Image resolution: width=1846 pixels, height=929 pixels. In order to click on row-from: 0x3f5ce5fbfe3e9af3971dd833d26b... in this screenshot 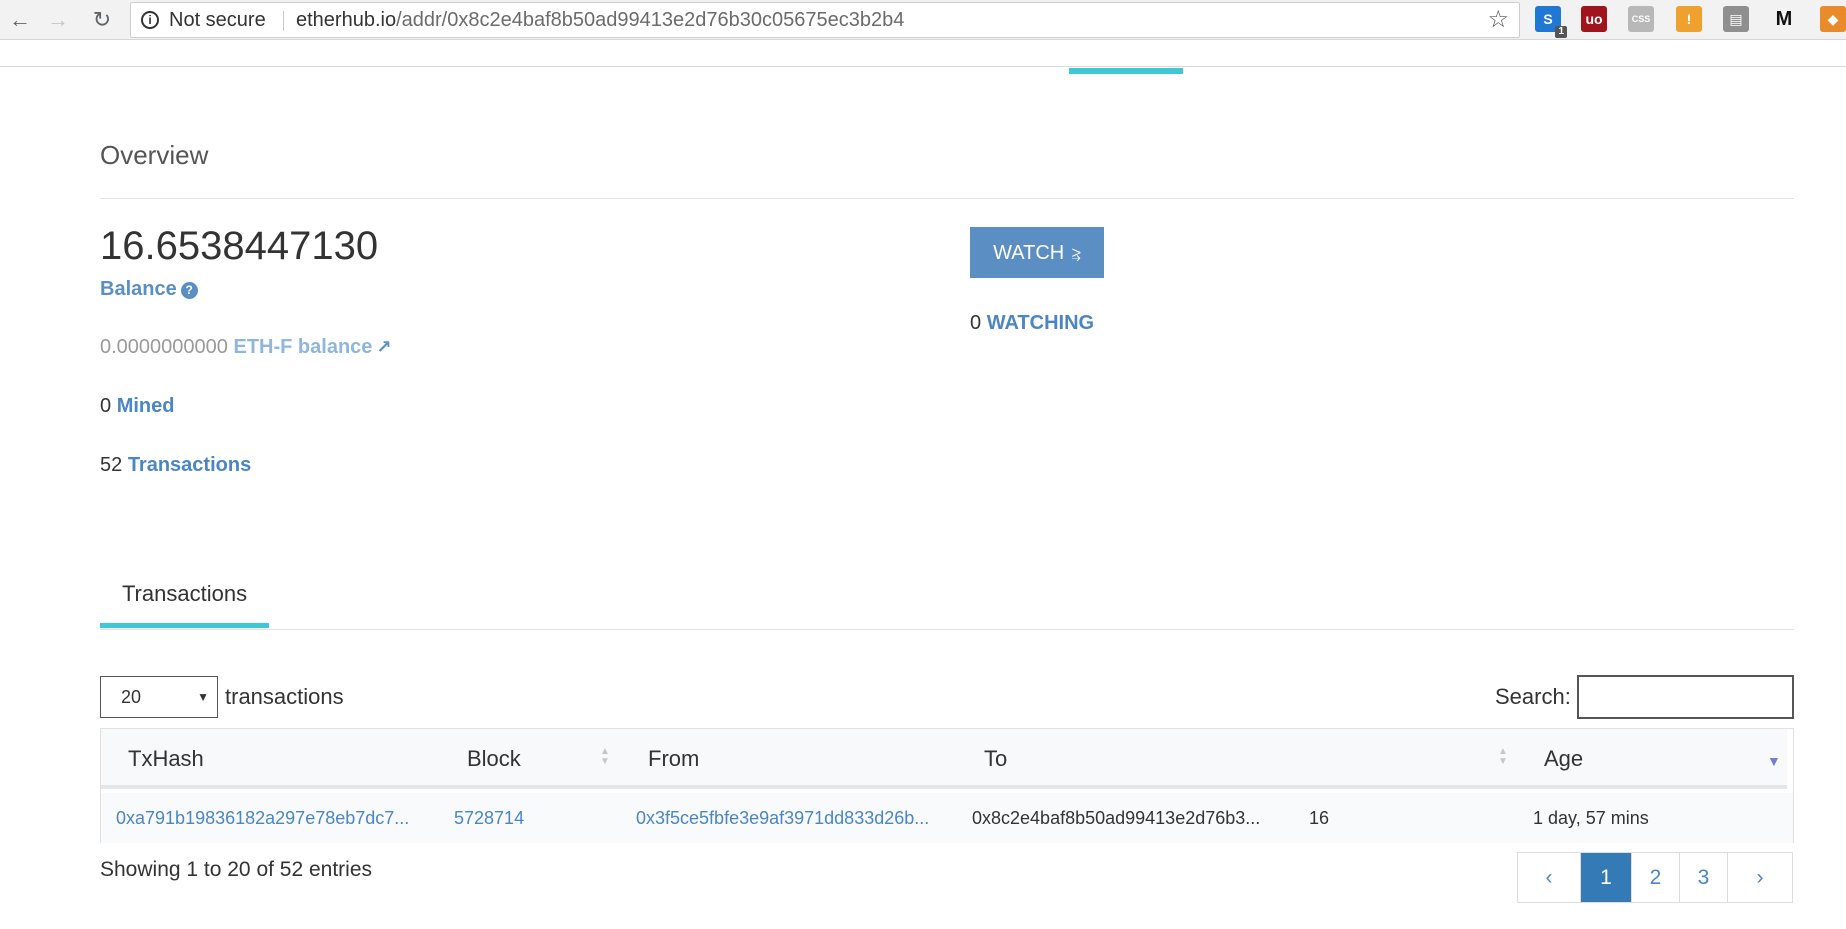, I will do `click(782, 818)`.